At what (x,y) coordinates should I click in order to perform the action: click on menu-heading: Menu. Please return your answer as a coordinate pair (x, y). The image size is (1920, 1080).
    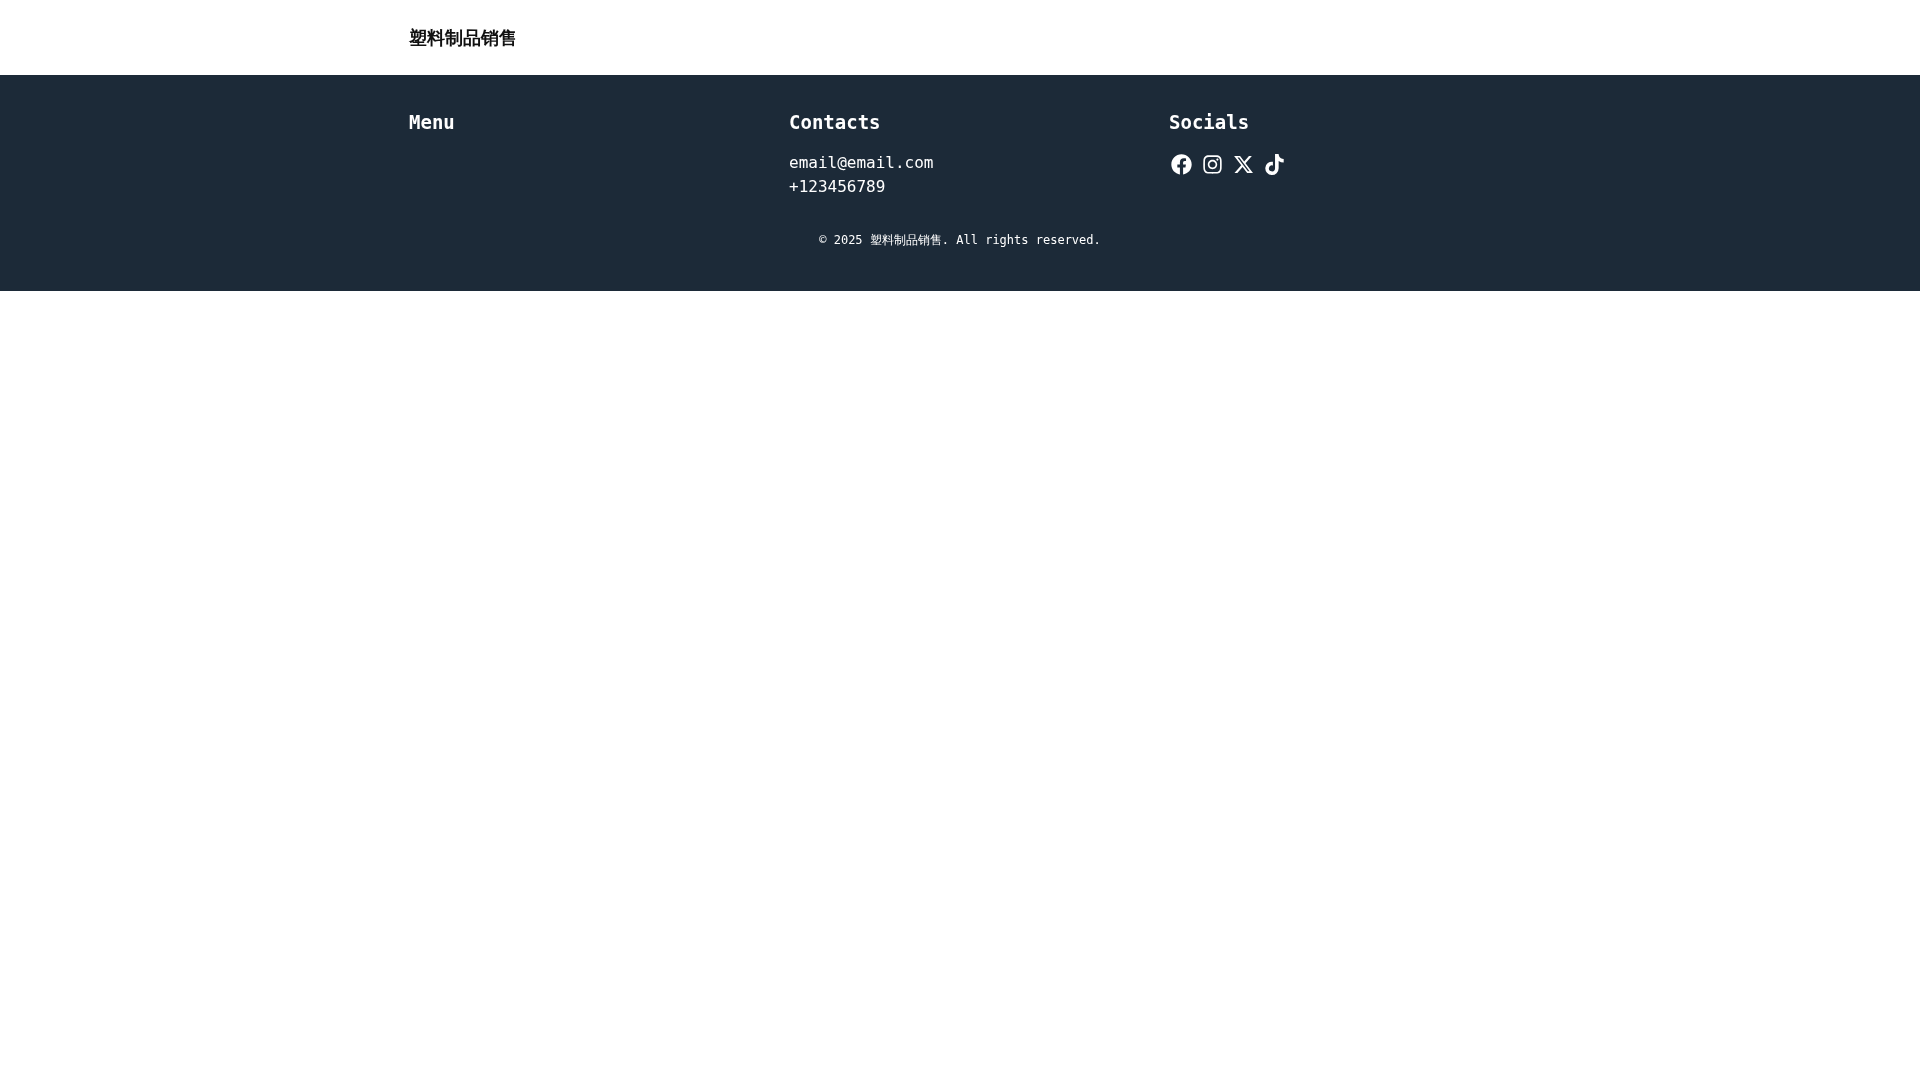
    Looking at the image, I should click on (432, 122).